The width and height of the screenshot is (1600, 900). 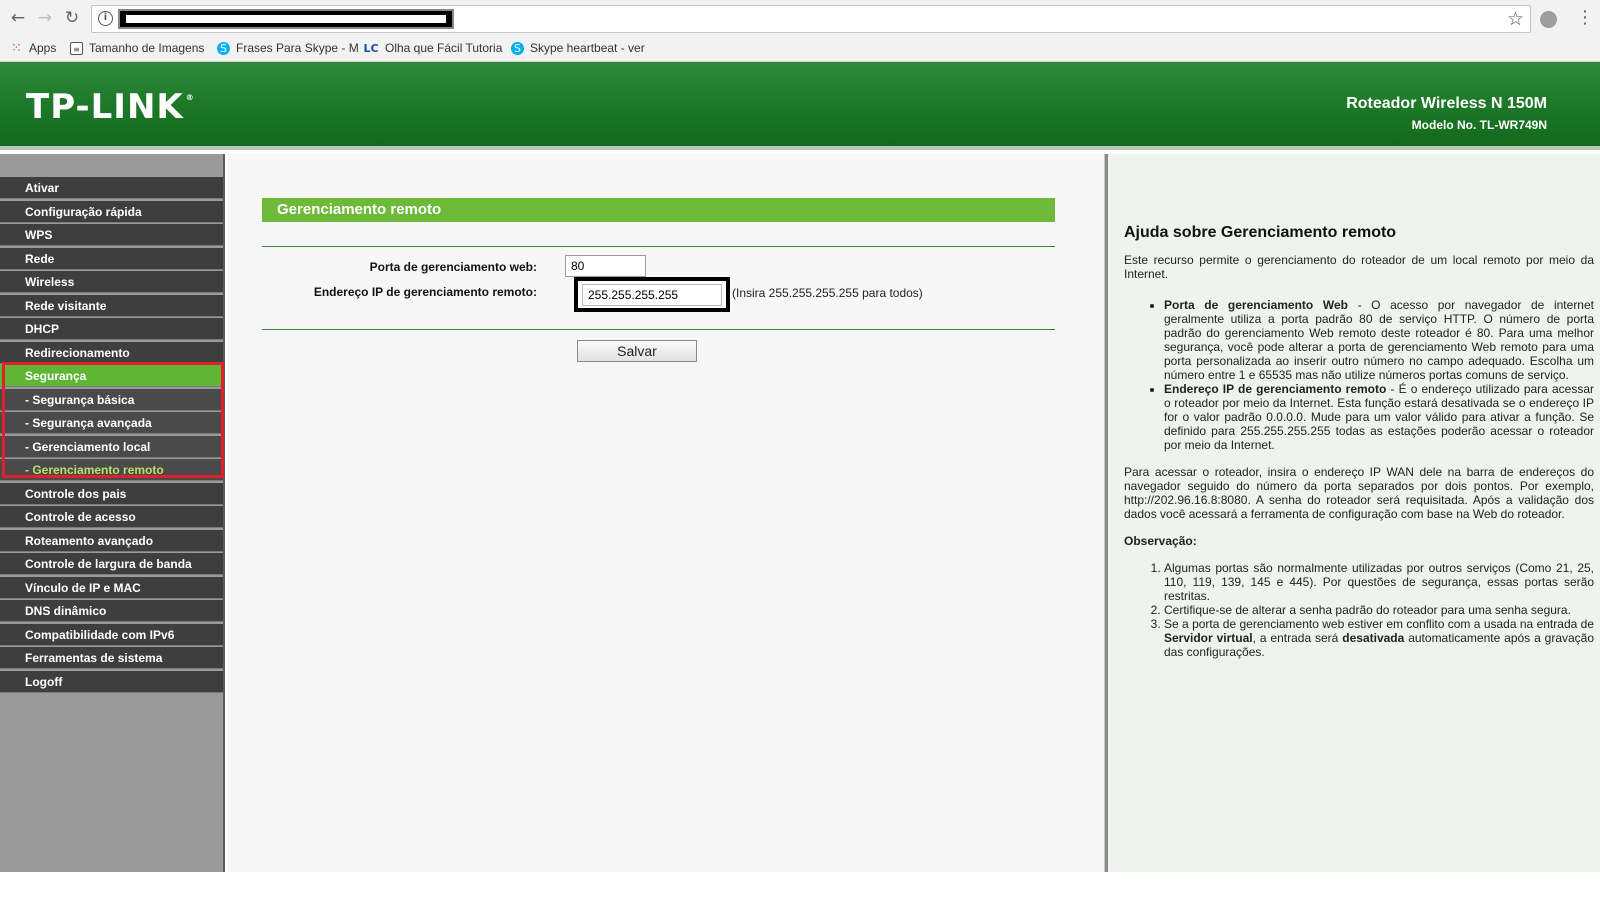 I want to click on lc-icon: LC, so click(x=371, y=48).